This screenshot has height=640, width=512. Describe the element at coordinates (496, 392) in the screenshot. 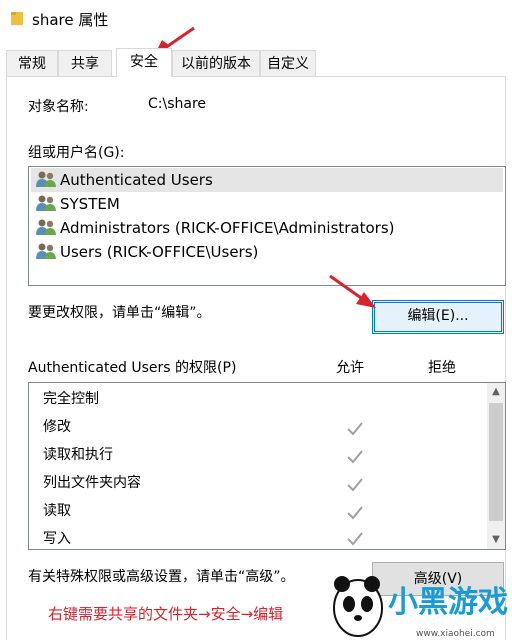

I see `scroll-up-icon: ▲` at that location.